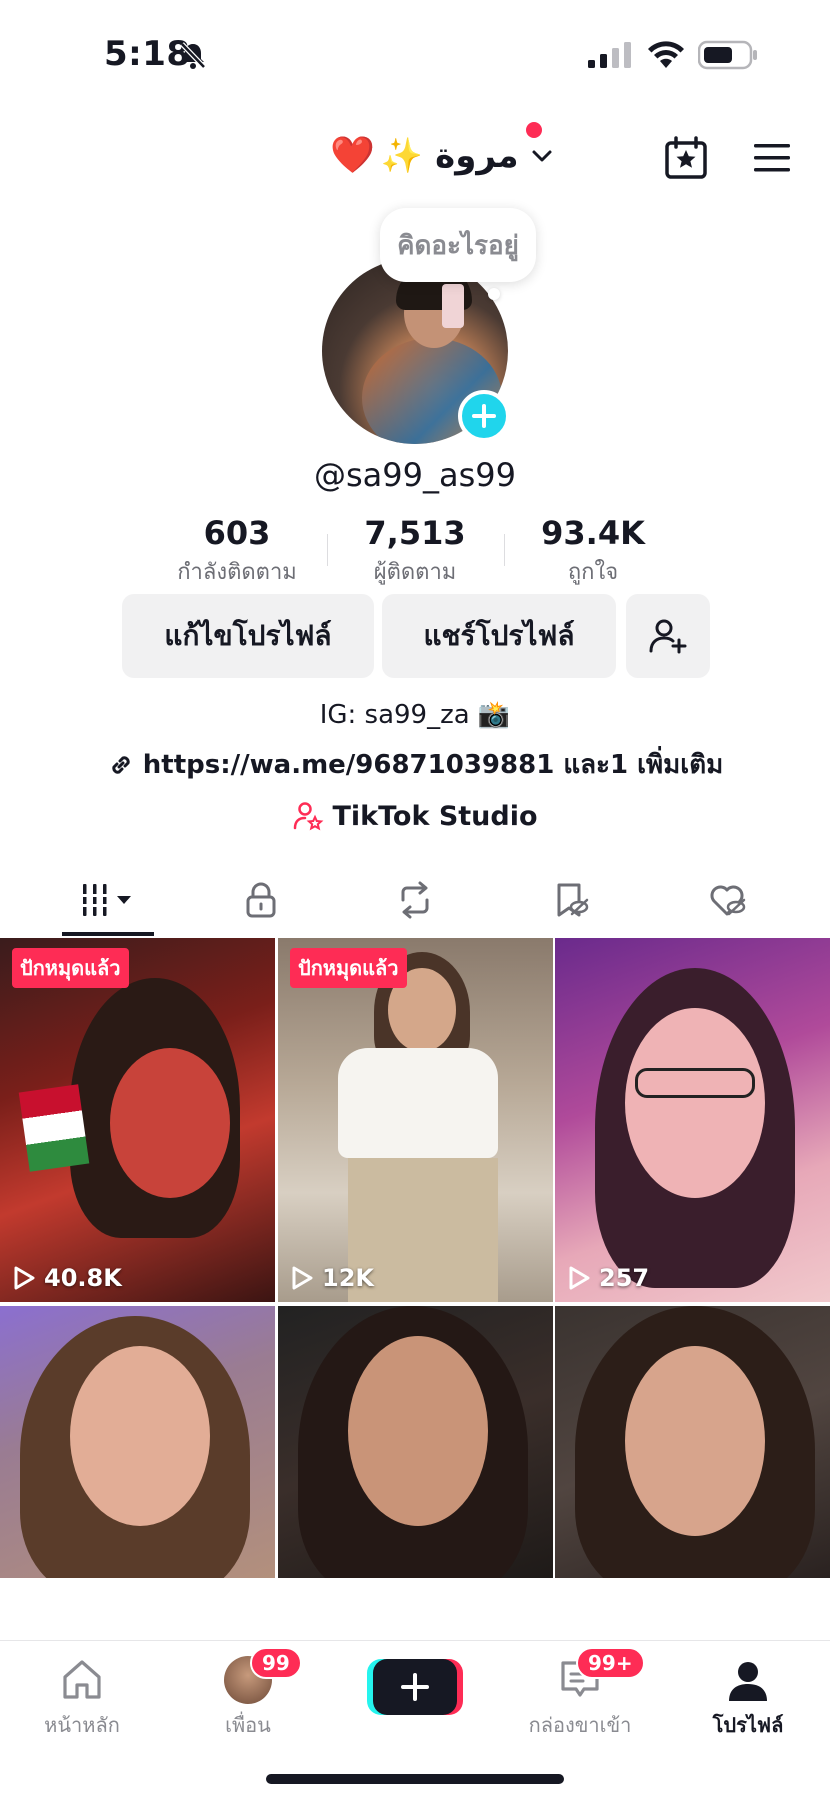  Describe the element at coordinates (609, 55) in the screenshot. I see `cellular-signal-icon` at that location.